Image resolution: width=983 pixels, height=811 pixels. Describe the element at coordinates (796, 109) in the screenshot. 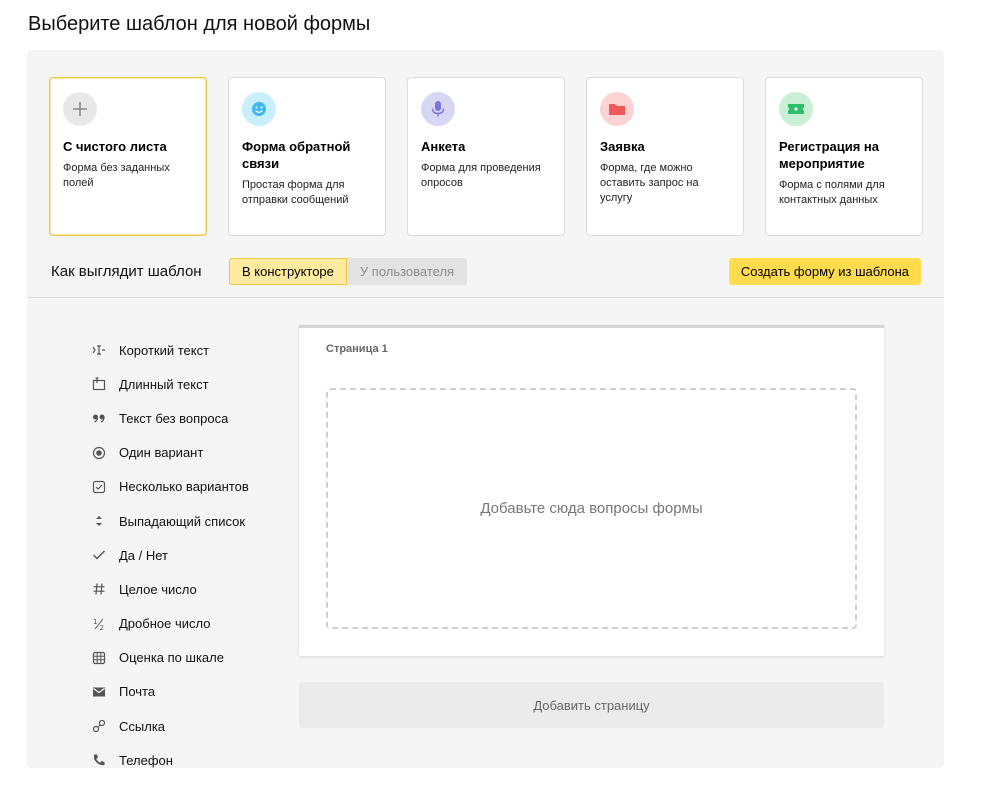

I see `ticket-icon` at that location.